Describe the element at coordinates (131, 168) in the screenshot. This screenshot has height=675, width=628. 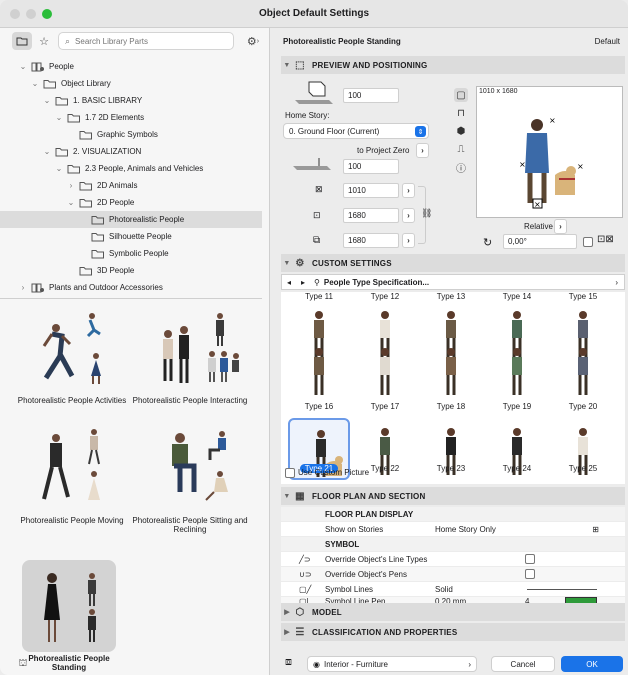
I see `tree-item: ⌄ 2.3 People, Animals and Vehicles` at that location.